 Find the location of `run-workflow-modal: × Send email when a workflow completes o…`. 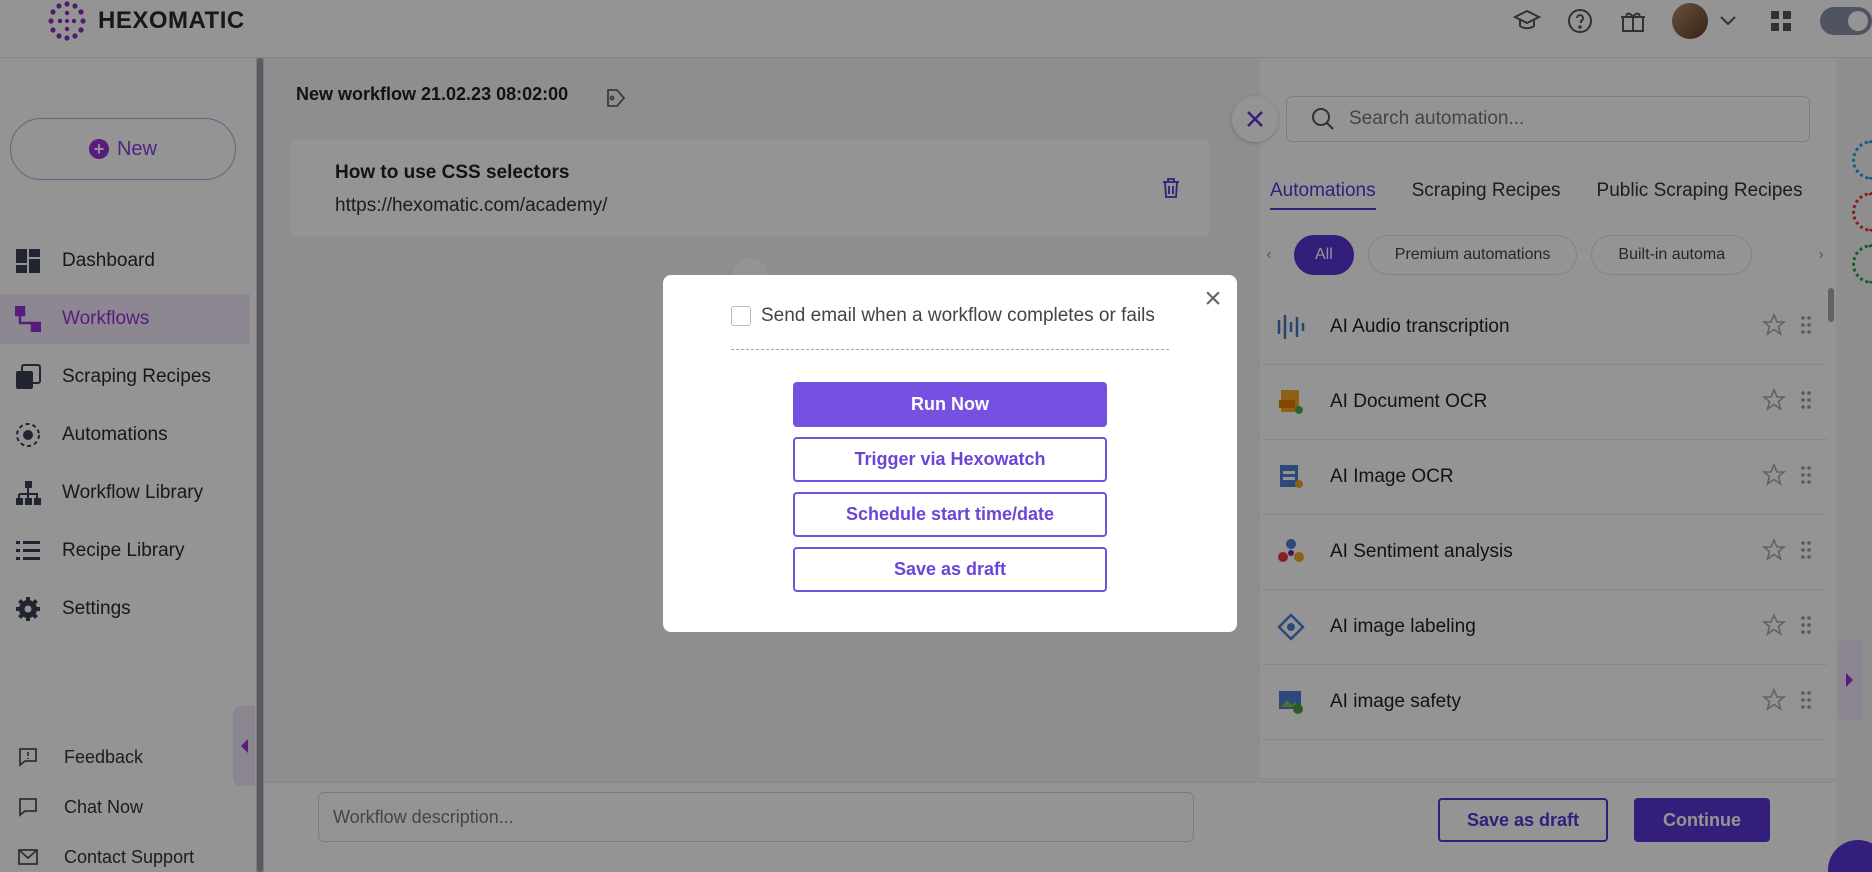

run-workflow-modal: × Send email when a workflow completes o… is located at coordinates (950, 453).